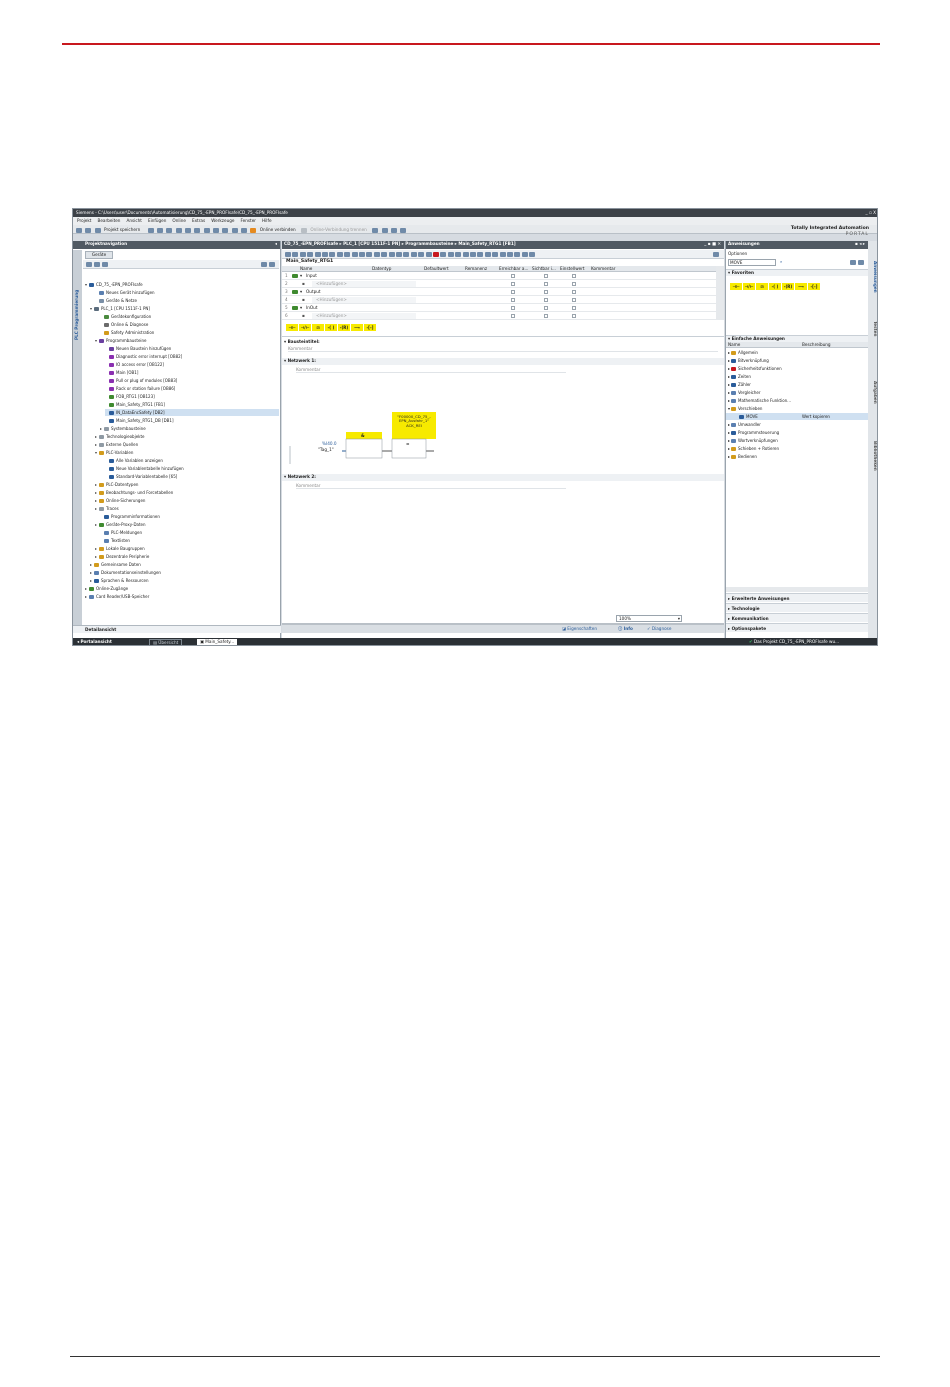  Describe the element at coordinates (326, 449) in the screenshot. I see `contact-tag: "Tag_1"` at that location.